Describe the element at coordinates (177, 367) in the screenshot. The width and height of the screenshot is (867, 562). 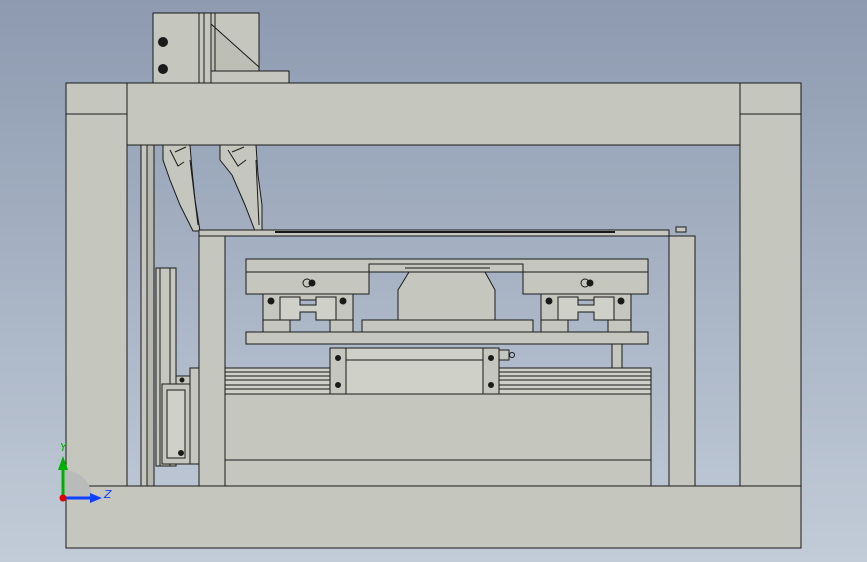
I see `motor-assembly` at that location.